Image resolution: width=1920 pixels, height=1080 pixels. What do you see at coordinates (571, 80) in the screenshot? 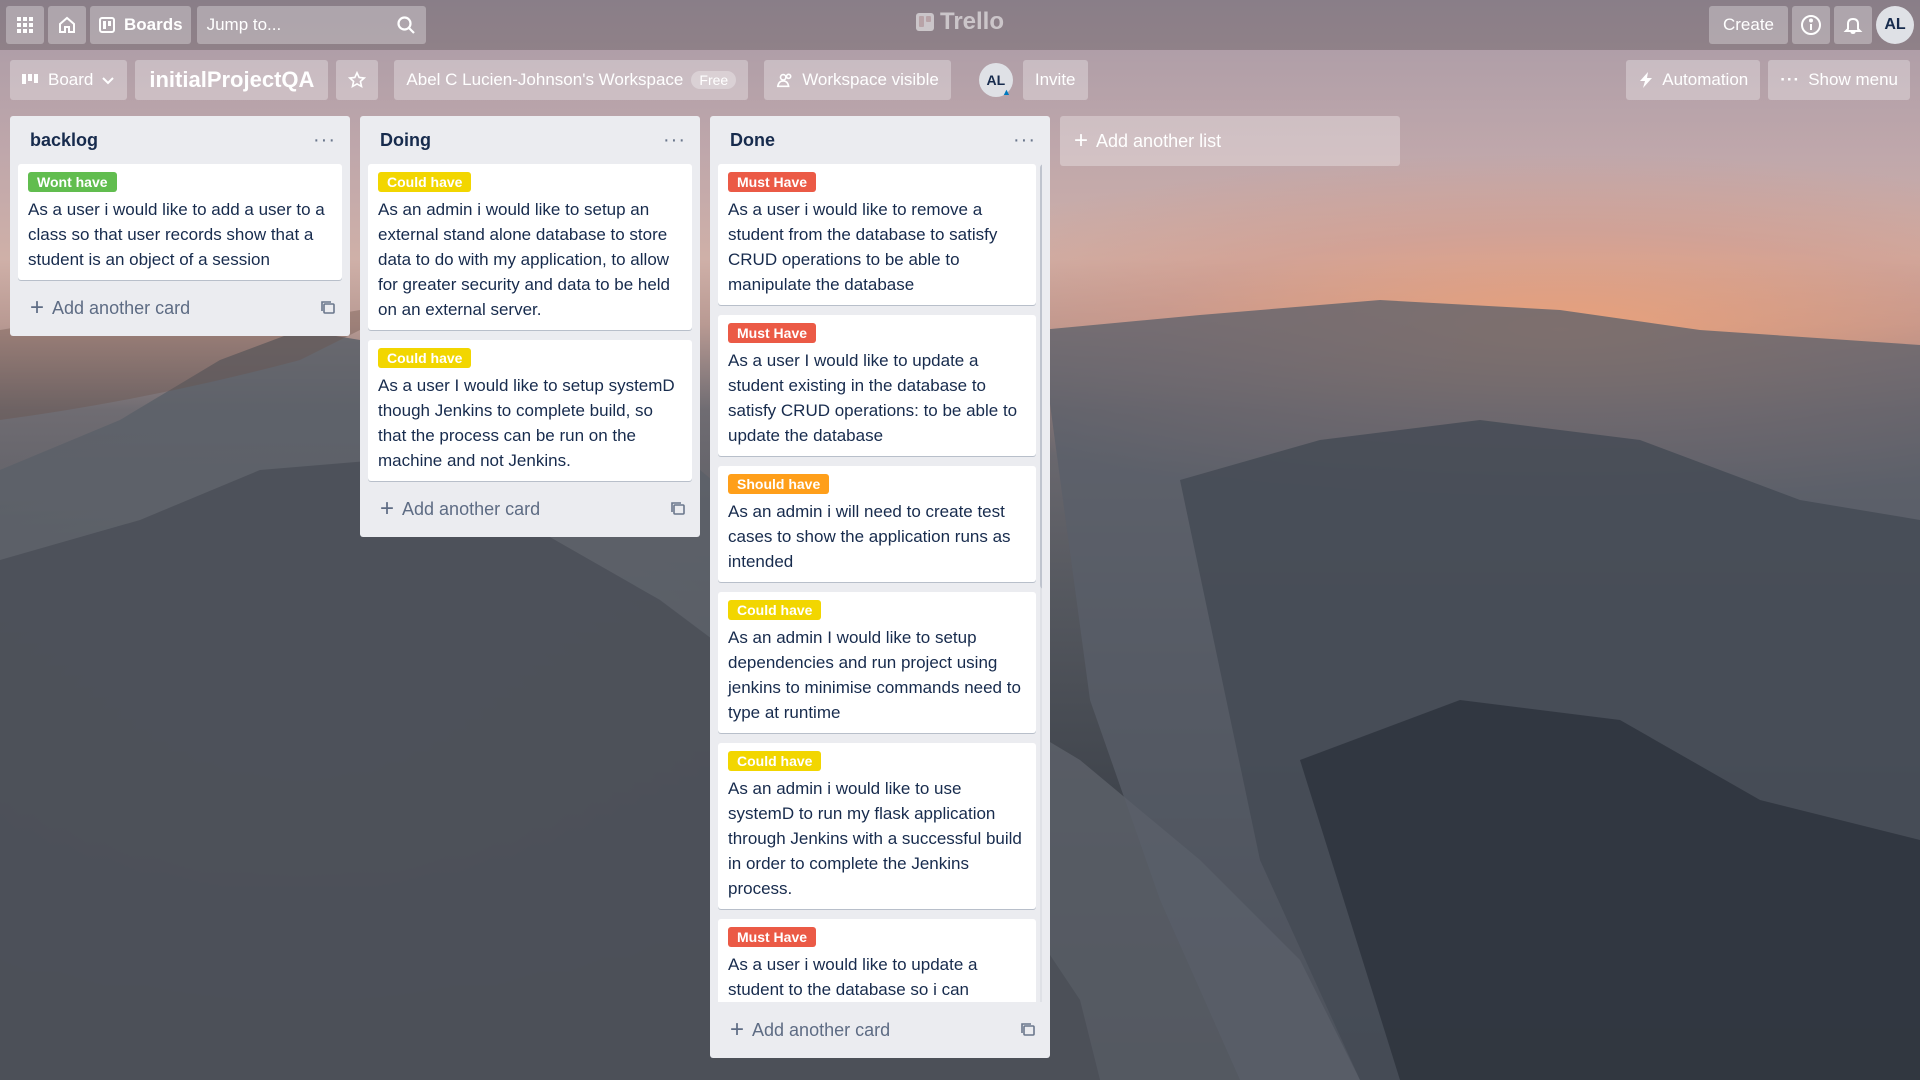
I see `workspace-button: Abel C Lucien-Johnson's Workspace Free` at bounding box center [571, 80].